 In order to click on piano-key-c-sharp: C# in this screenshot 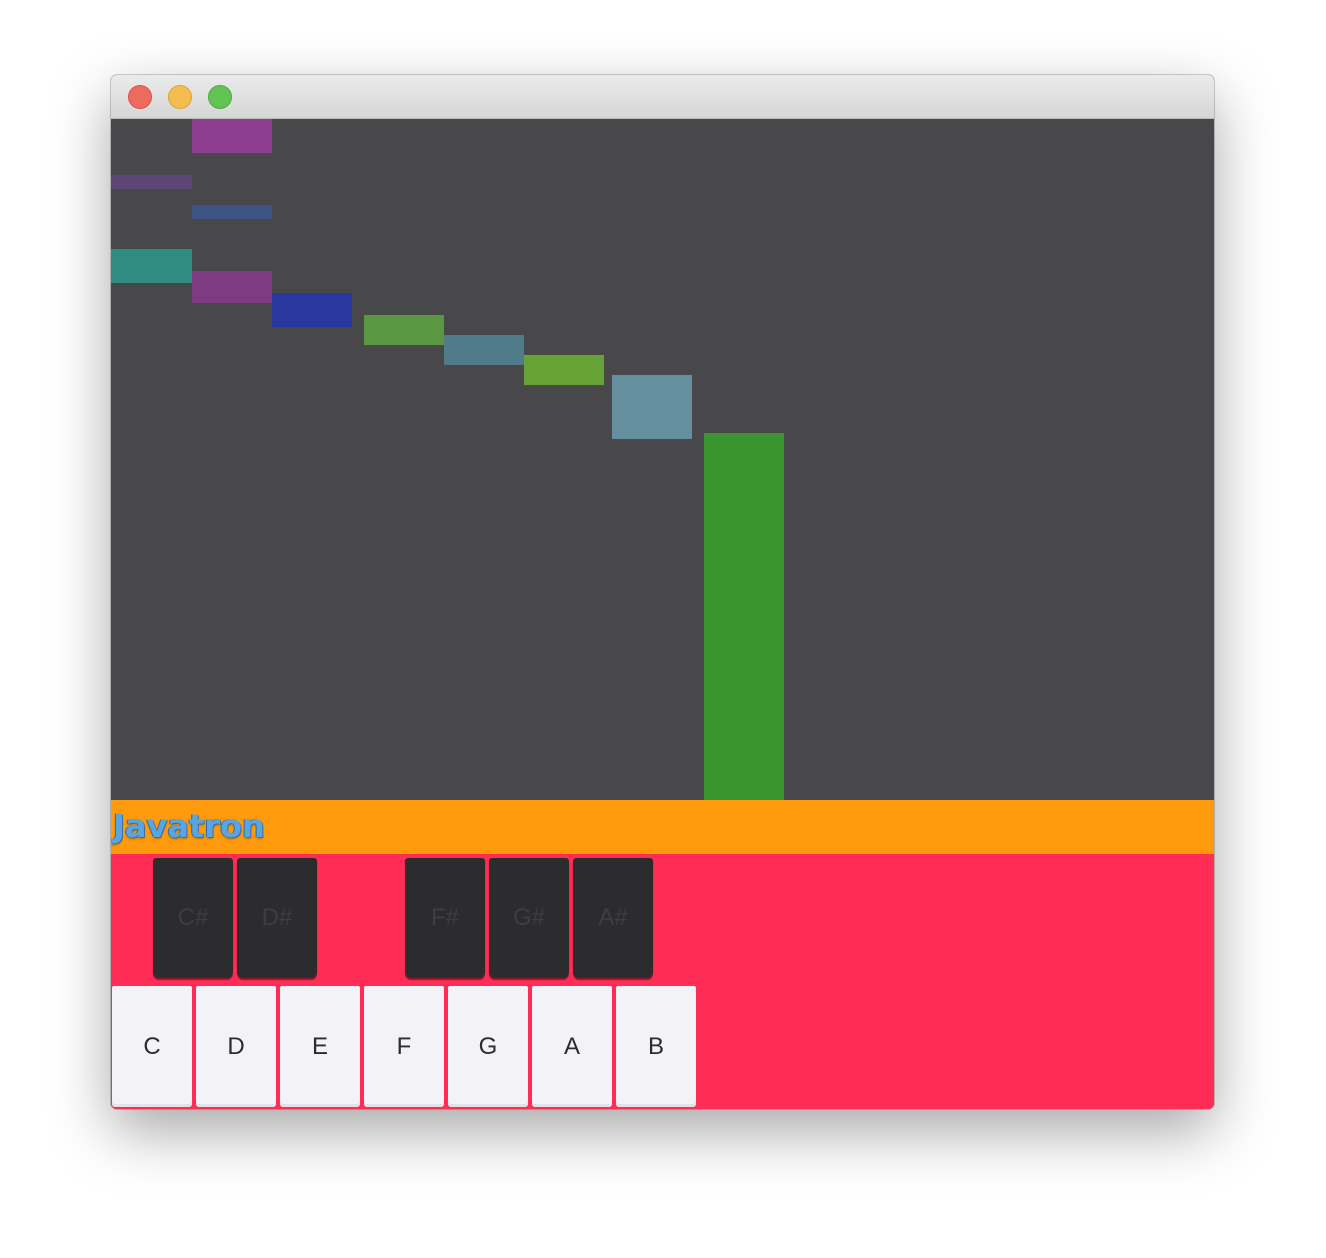, I will do `click(193, 918)`.